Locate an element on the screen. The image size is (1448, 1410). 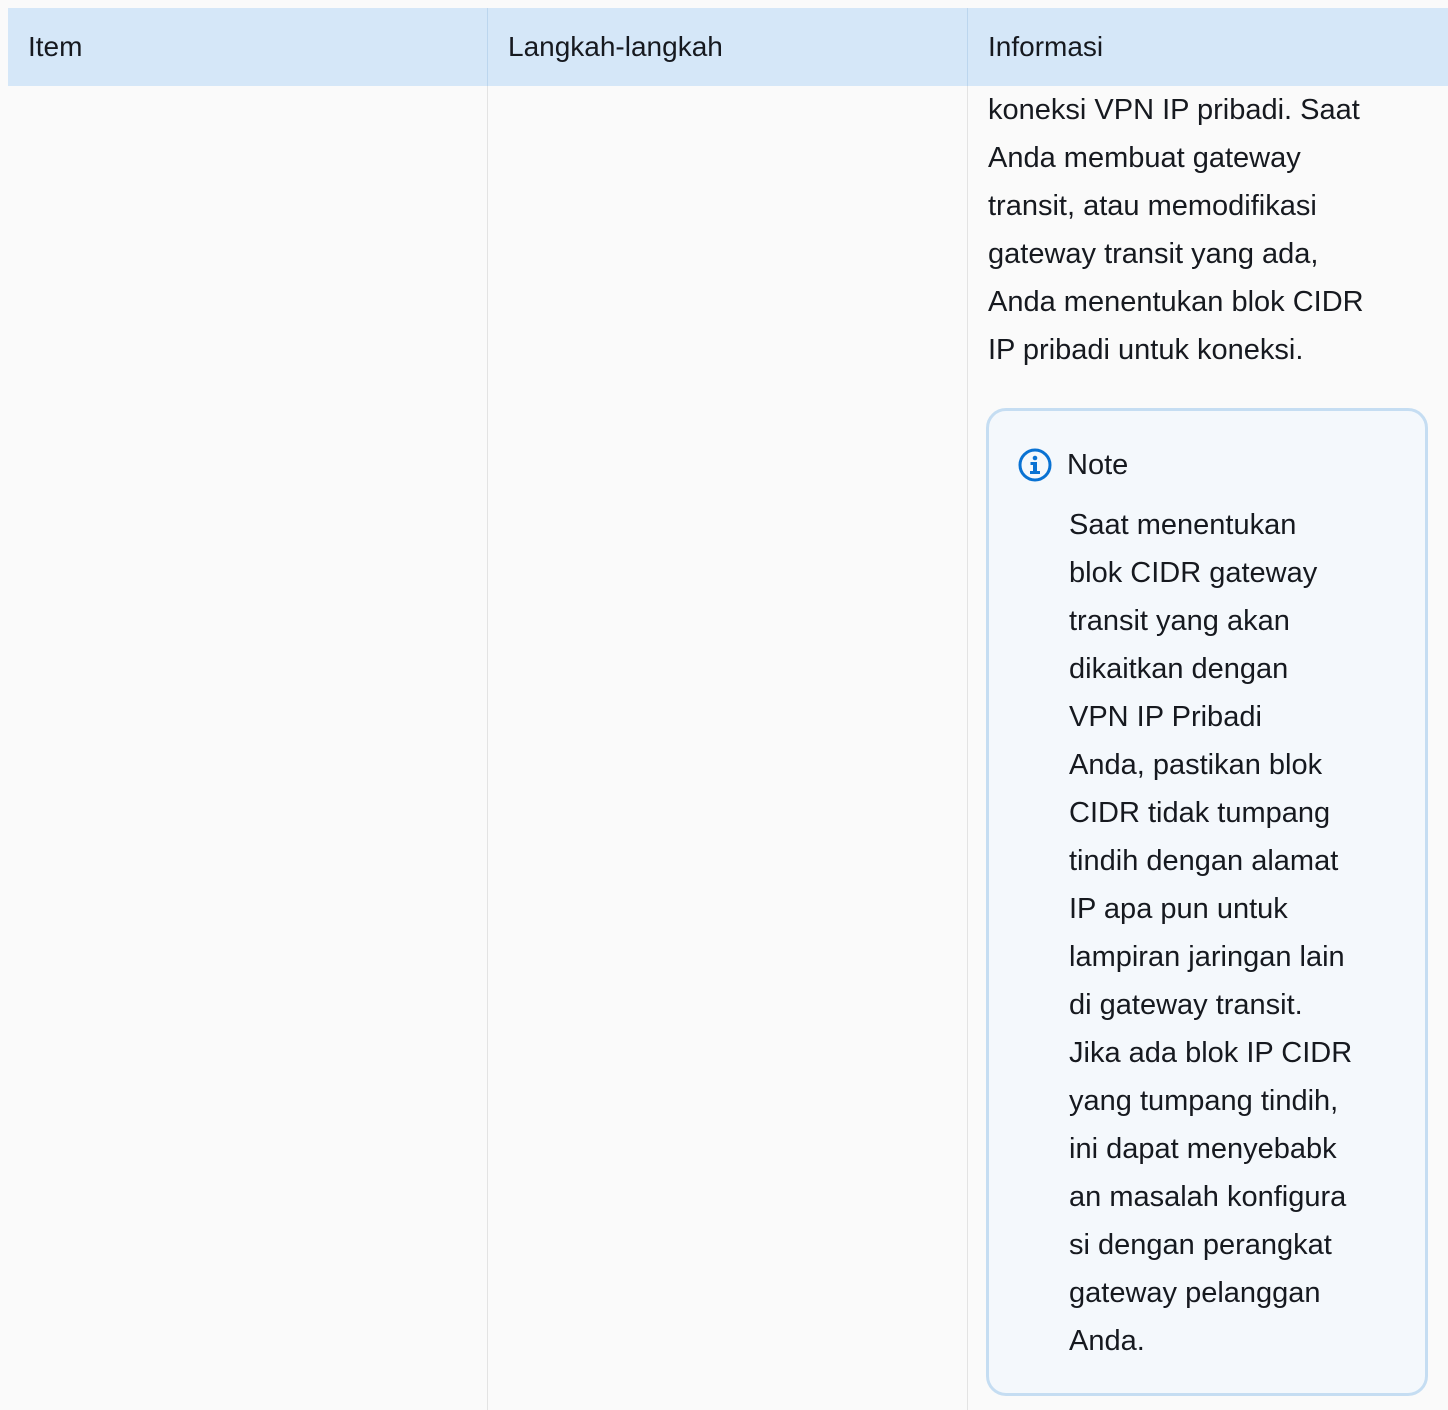
info-line: transit, atau memodifikasi is located at coordinates (1152, 206).